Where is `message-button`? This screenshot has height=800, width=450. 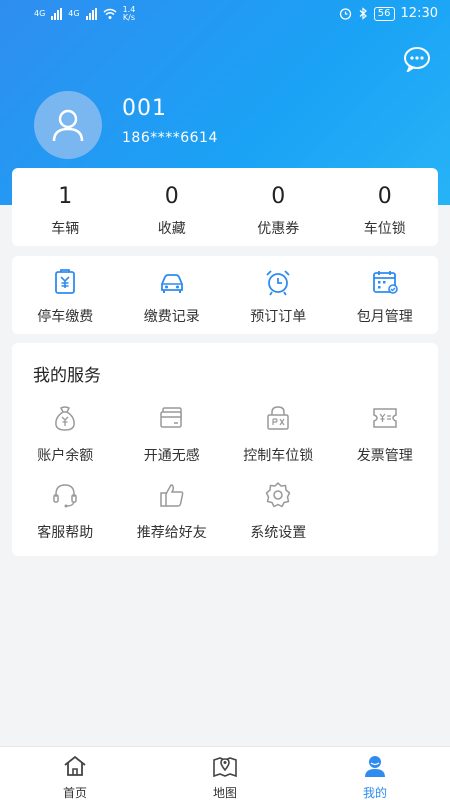 message-button is located at coordinates (417, 60).